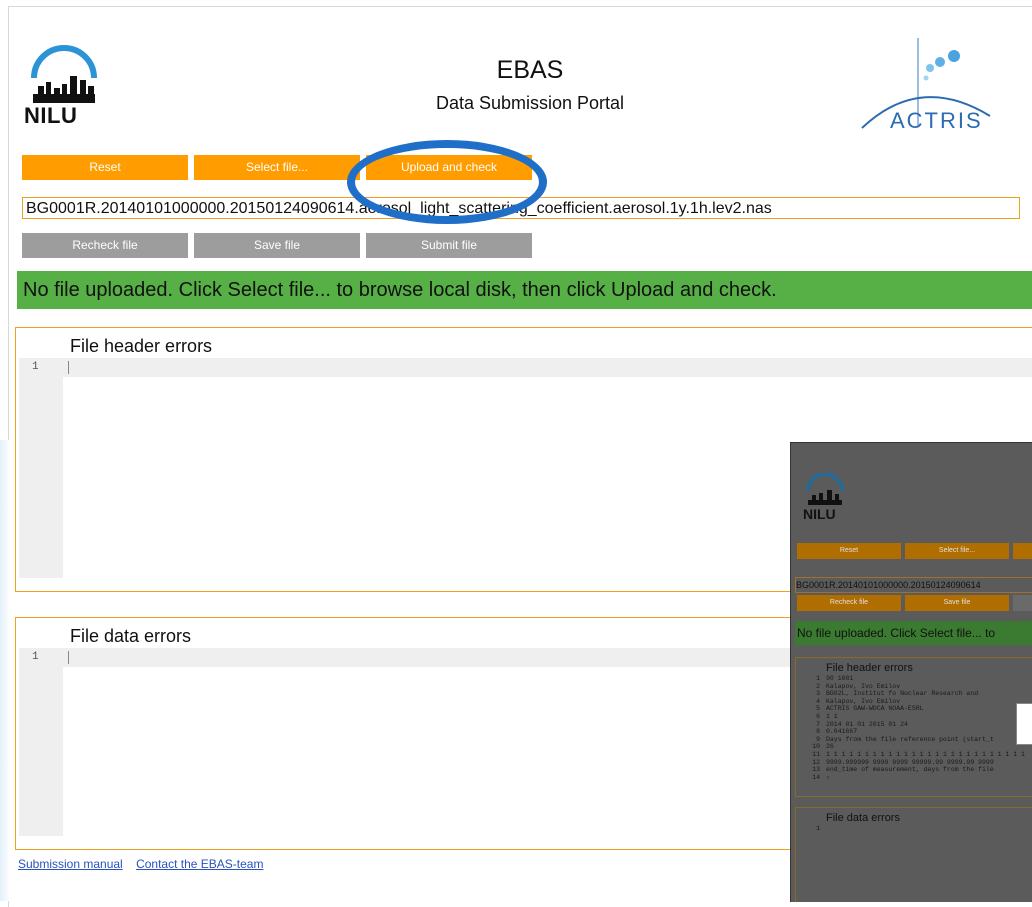 This screenshot has width=1032, height=907. What do you see at coordinates (915, 778) in the screenshot?
I see `code-line: 14 ‹` at bounding box center [915, 778].